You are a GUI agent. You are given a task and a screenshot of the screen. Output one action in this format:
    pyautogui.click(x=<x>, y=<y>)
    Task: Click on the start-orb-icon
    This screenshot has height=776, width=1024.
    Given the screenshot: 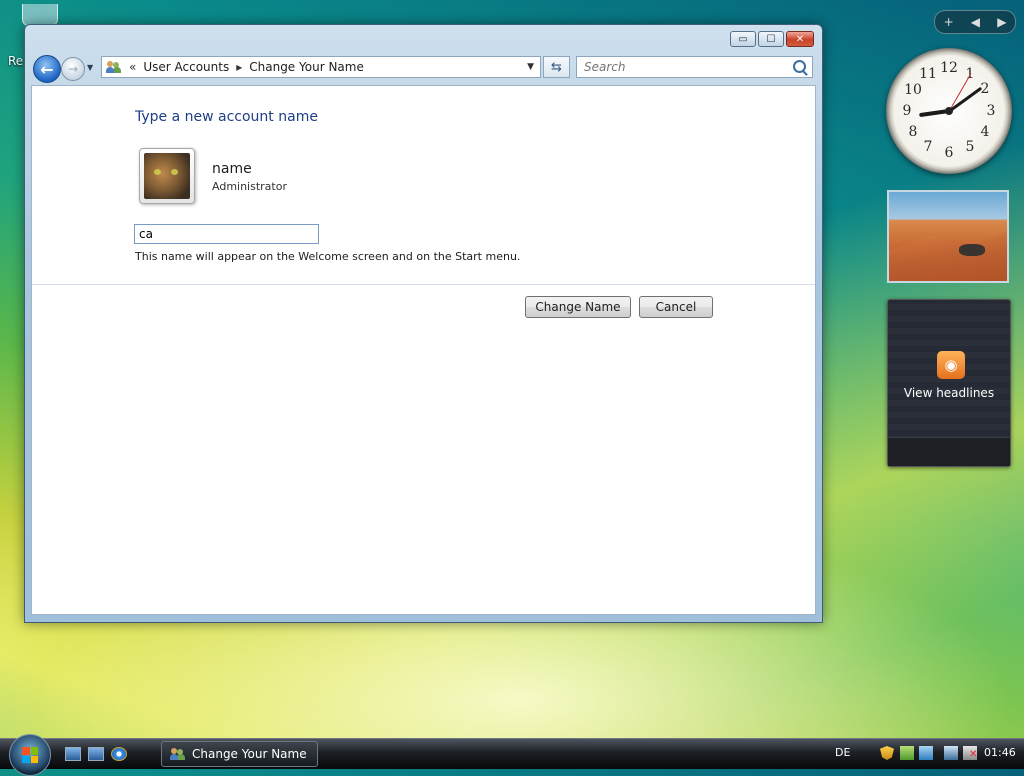 What is the action you would take?
    pyautogui.click(x=30, y=755)
    